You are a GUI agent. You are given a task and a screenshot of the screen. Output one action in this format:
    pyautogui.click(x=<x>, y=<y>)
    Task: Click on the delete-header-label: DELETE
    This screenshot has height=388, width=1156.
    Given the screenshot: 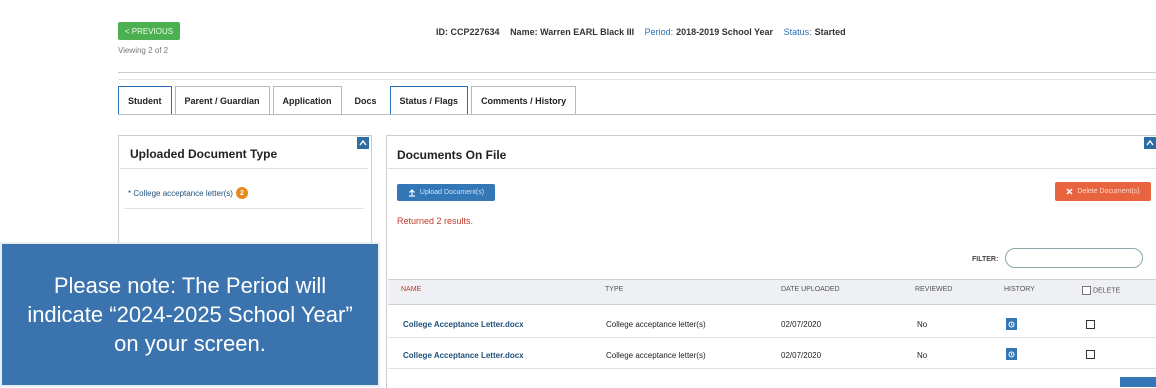 What is the action you would take?
    pyautogui.click(x=1107, y=291)
    